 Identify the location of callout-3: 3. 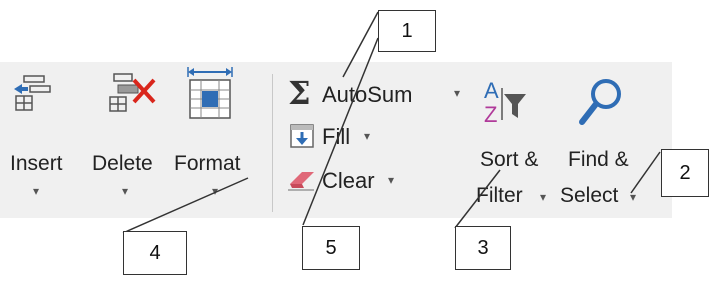
(483, 248).